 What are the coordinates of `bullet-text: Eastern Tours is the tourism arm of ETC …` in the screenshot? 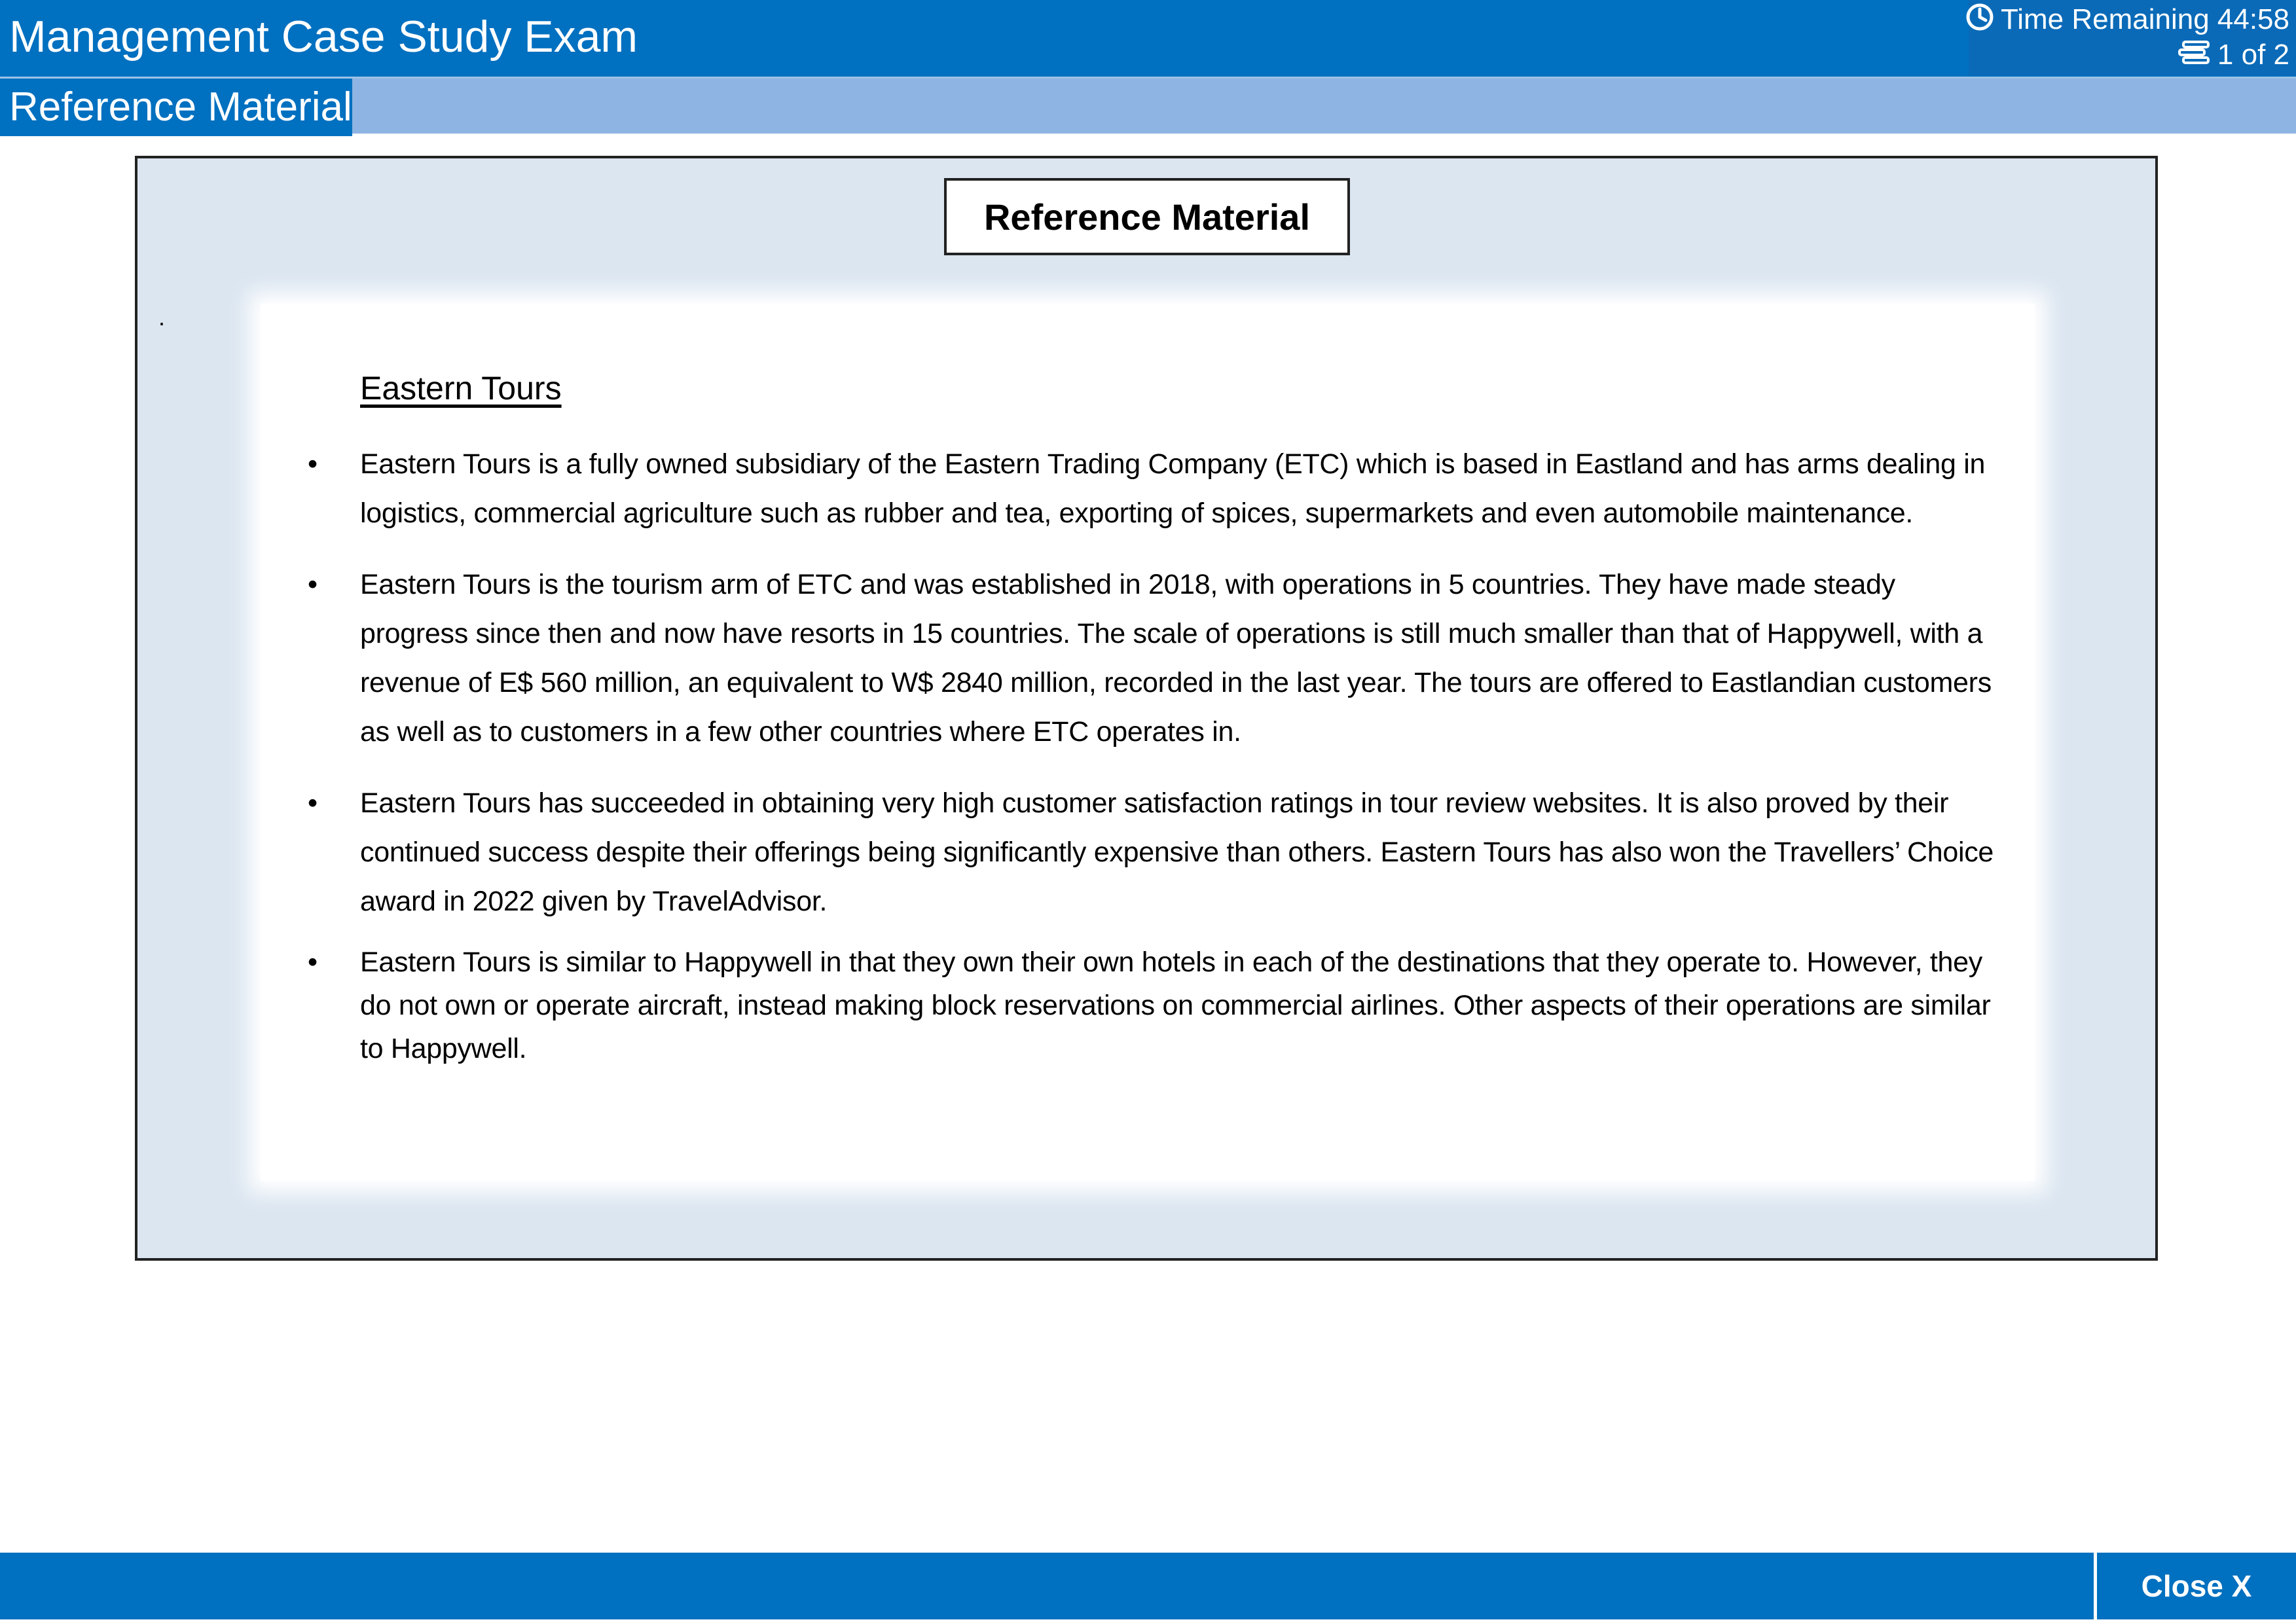 It's located at (1176, 658).